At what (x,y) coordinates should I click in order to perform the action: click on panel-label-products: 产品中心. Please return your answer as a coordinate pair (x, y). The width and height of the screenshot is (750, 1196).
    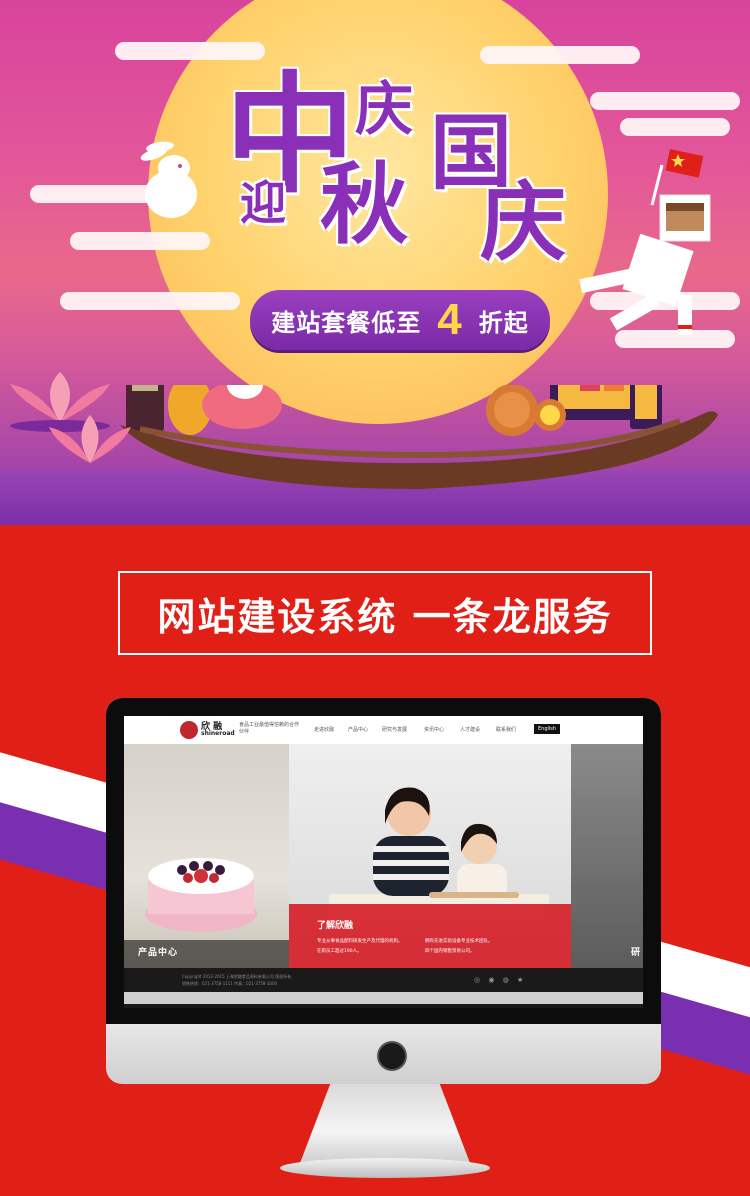
    Looking at the image, I should click on (158, 953).